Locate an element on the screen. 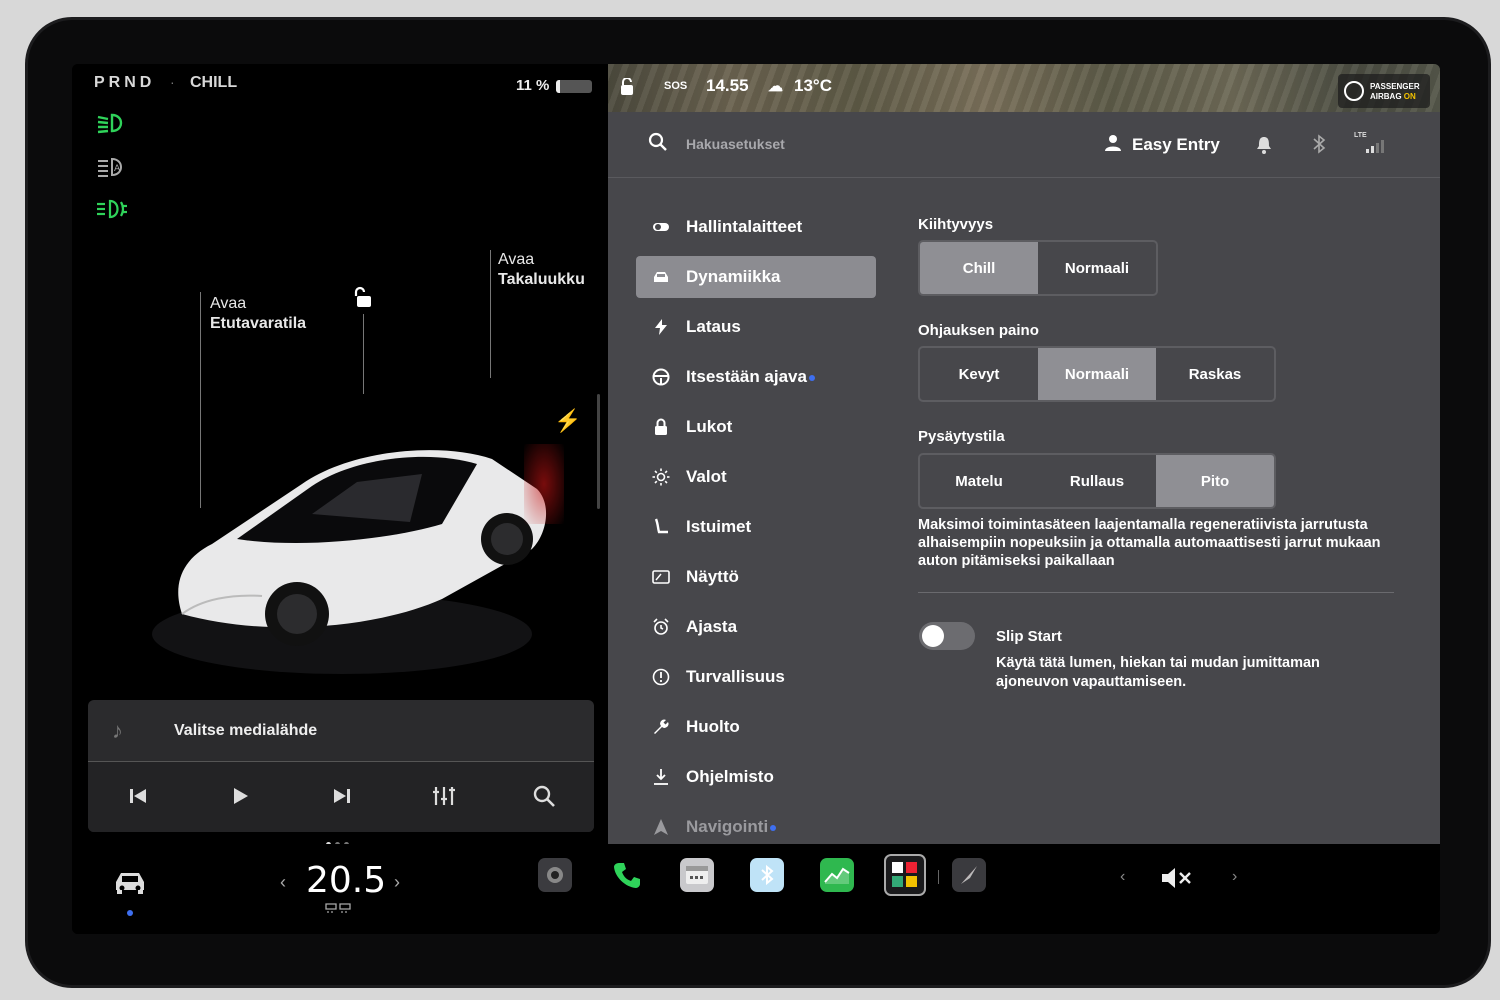  frunk-label-line1: Avaa is located at coordinates (228, 303).